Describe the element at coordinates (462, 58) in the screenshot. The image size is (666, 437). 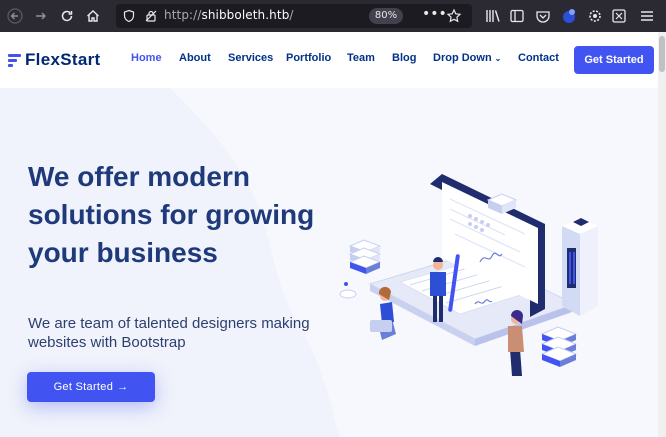
I see `nav-dropdown-label: Drop Down` at that location.